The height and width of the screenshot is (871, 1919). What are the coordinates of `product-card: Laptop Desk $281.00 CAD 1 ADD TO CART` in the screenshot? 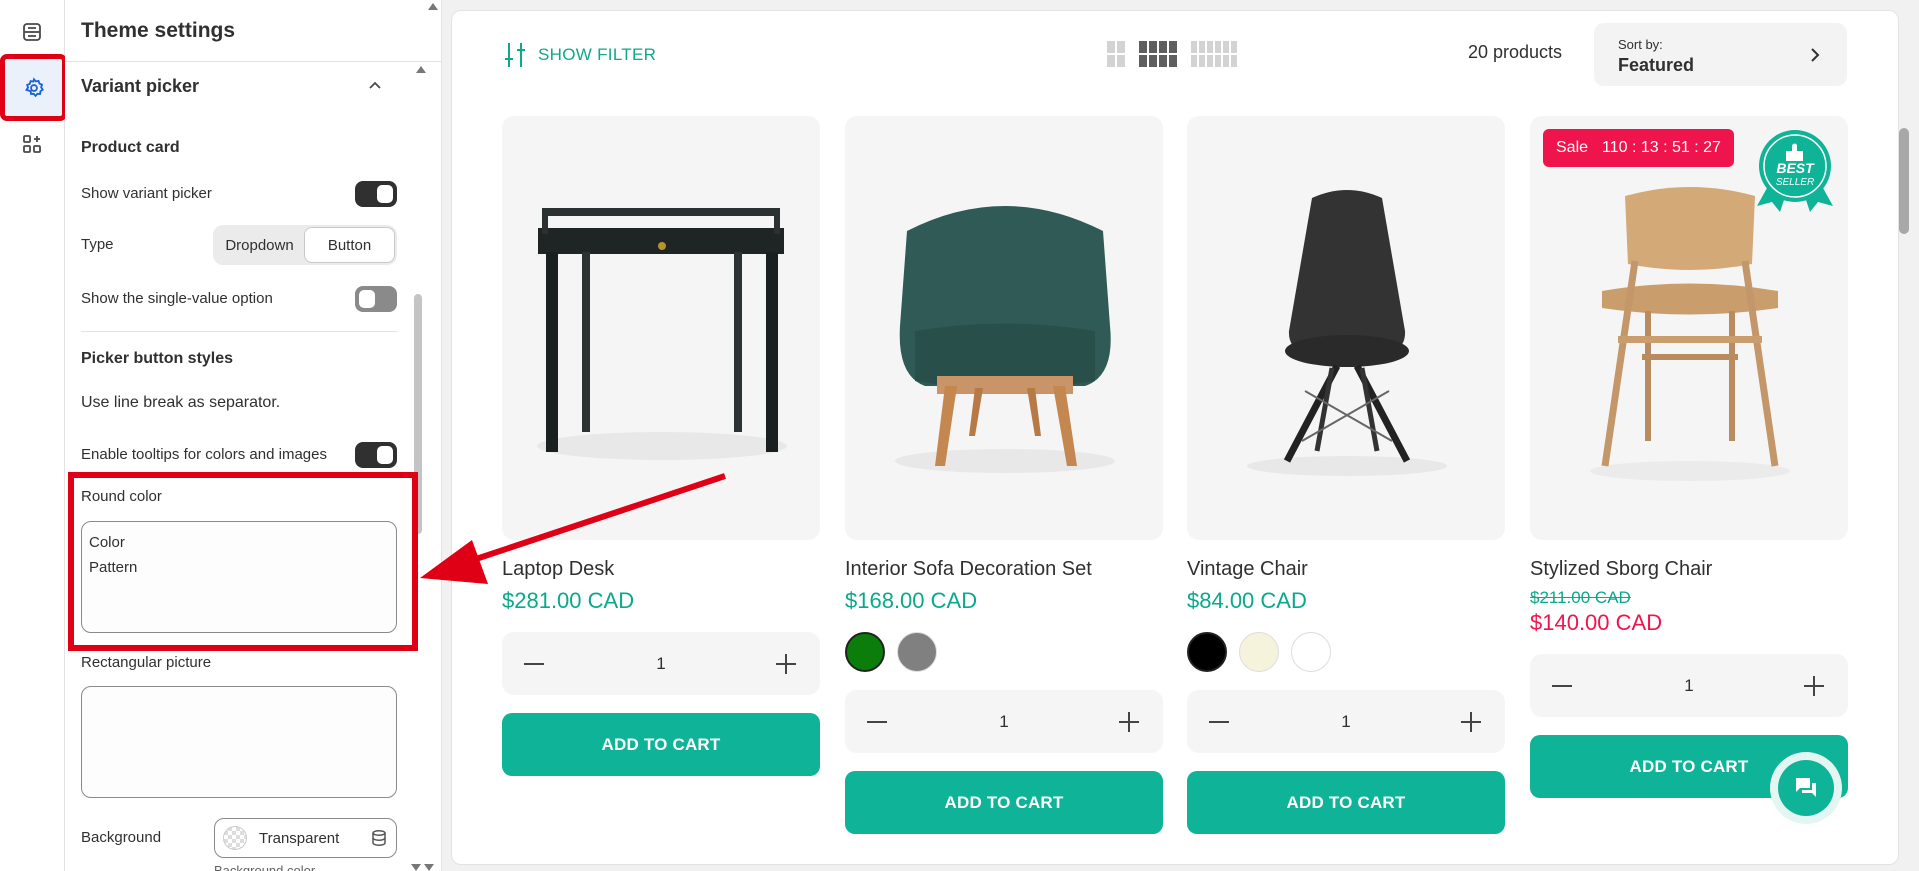 It's located at (661, 446).